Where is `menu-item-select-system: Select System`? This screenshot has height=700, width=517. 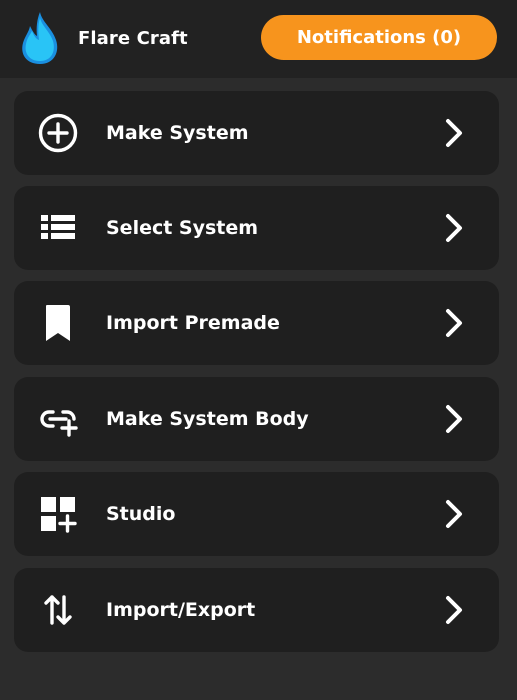 menu-item-select-system: Select System is located at coordinates (256, 228).